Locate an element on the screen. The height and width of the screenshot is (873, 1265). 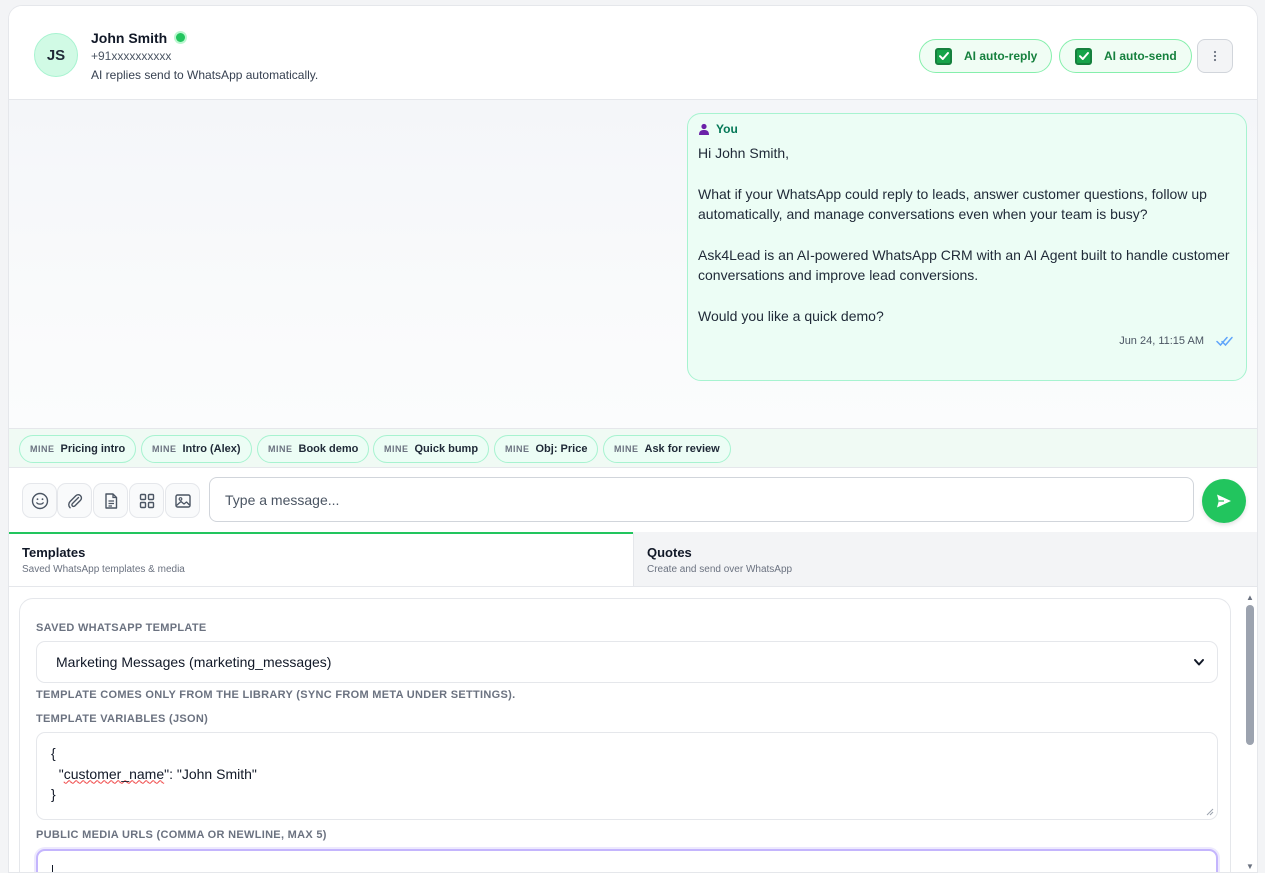
chip-label: Obj: Price is located at coordinates (561, 449).